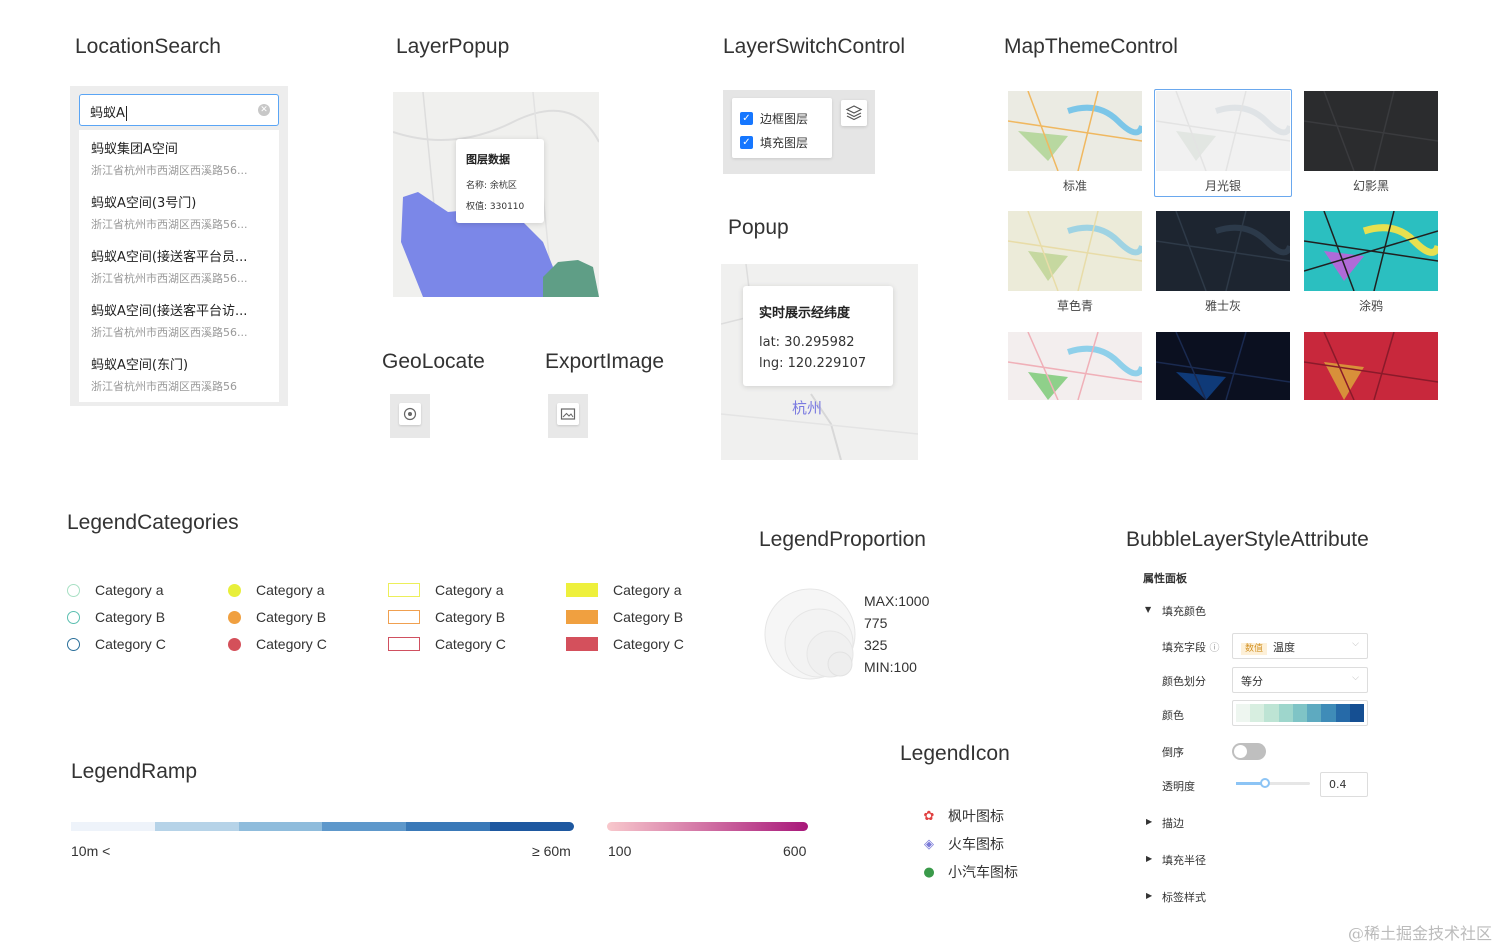 Image resolution: width=1500 pixels, height=950 pixels. I want to click on layer-switch-title: LayerSwitchControl, so click(814, 46).